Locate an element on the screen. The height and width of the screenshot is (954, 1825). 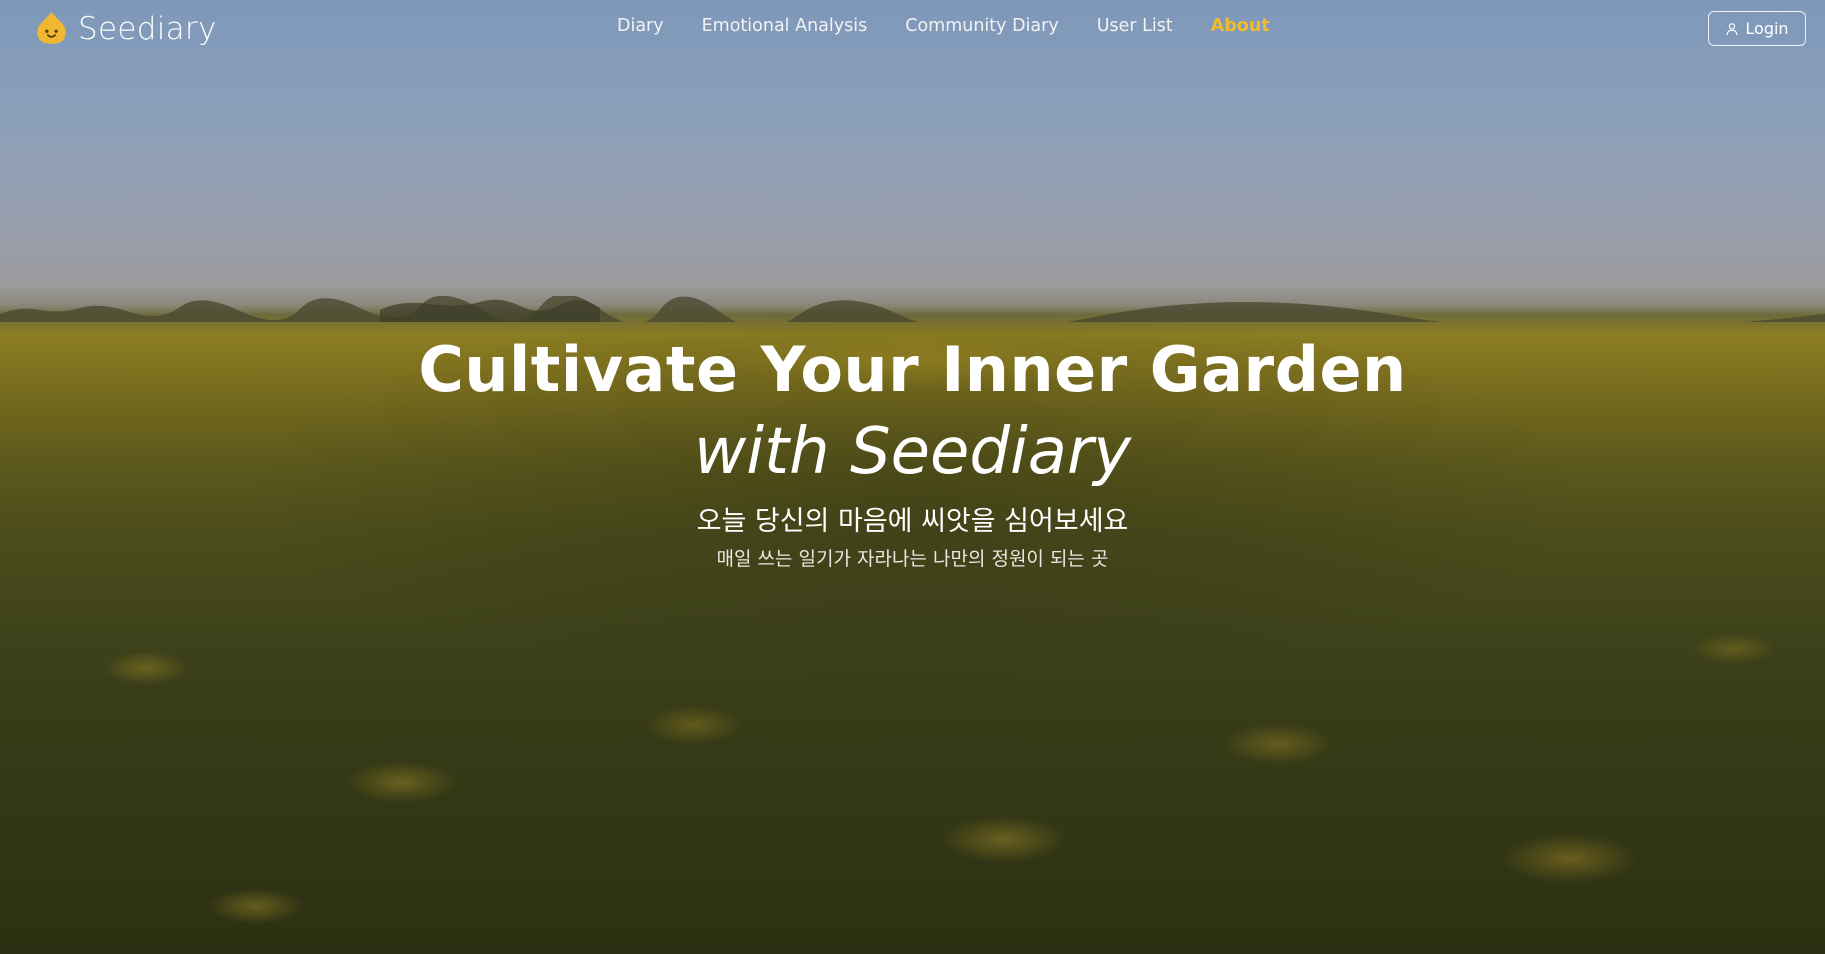
user-icon is located at coordinates (1732, 28).